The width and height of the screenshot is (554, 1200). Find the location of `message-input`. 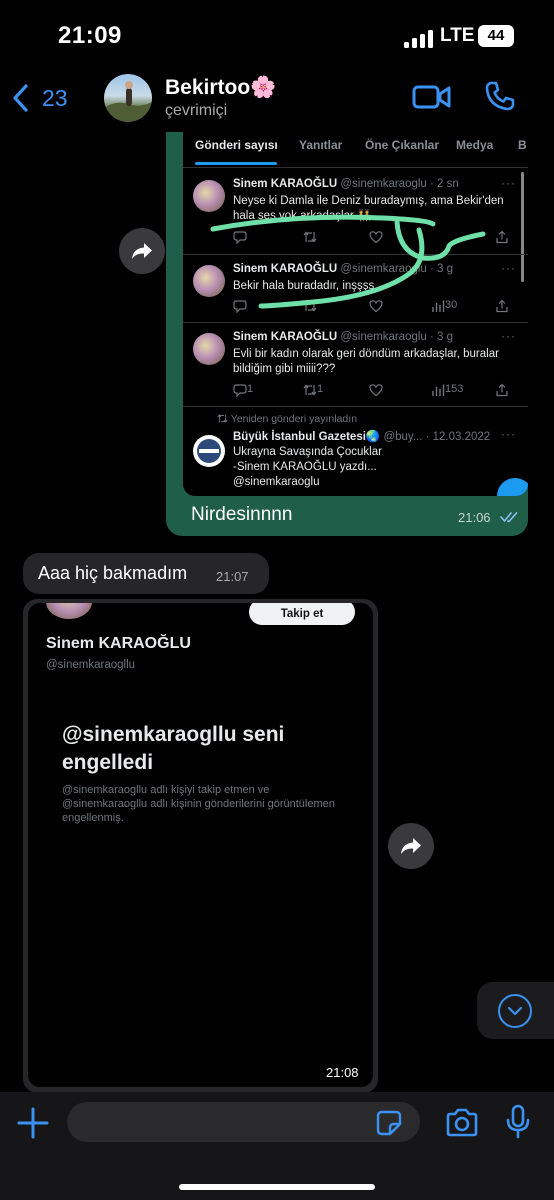

message-input is located at coordinates (243, 1122).